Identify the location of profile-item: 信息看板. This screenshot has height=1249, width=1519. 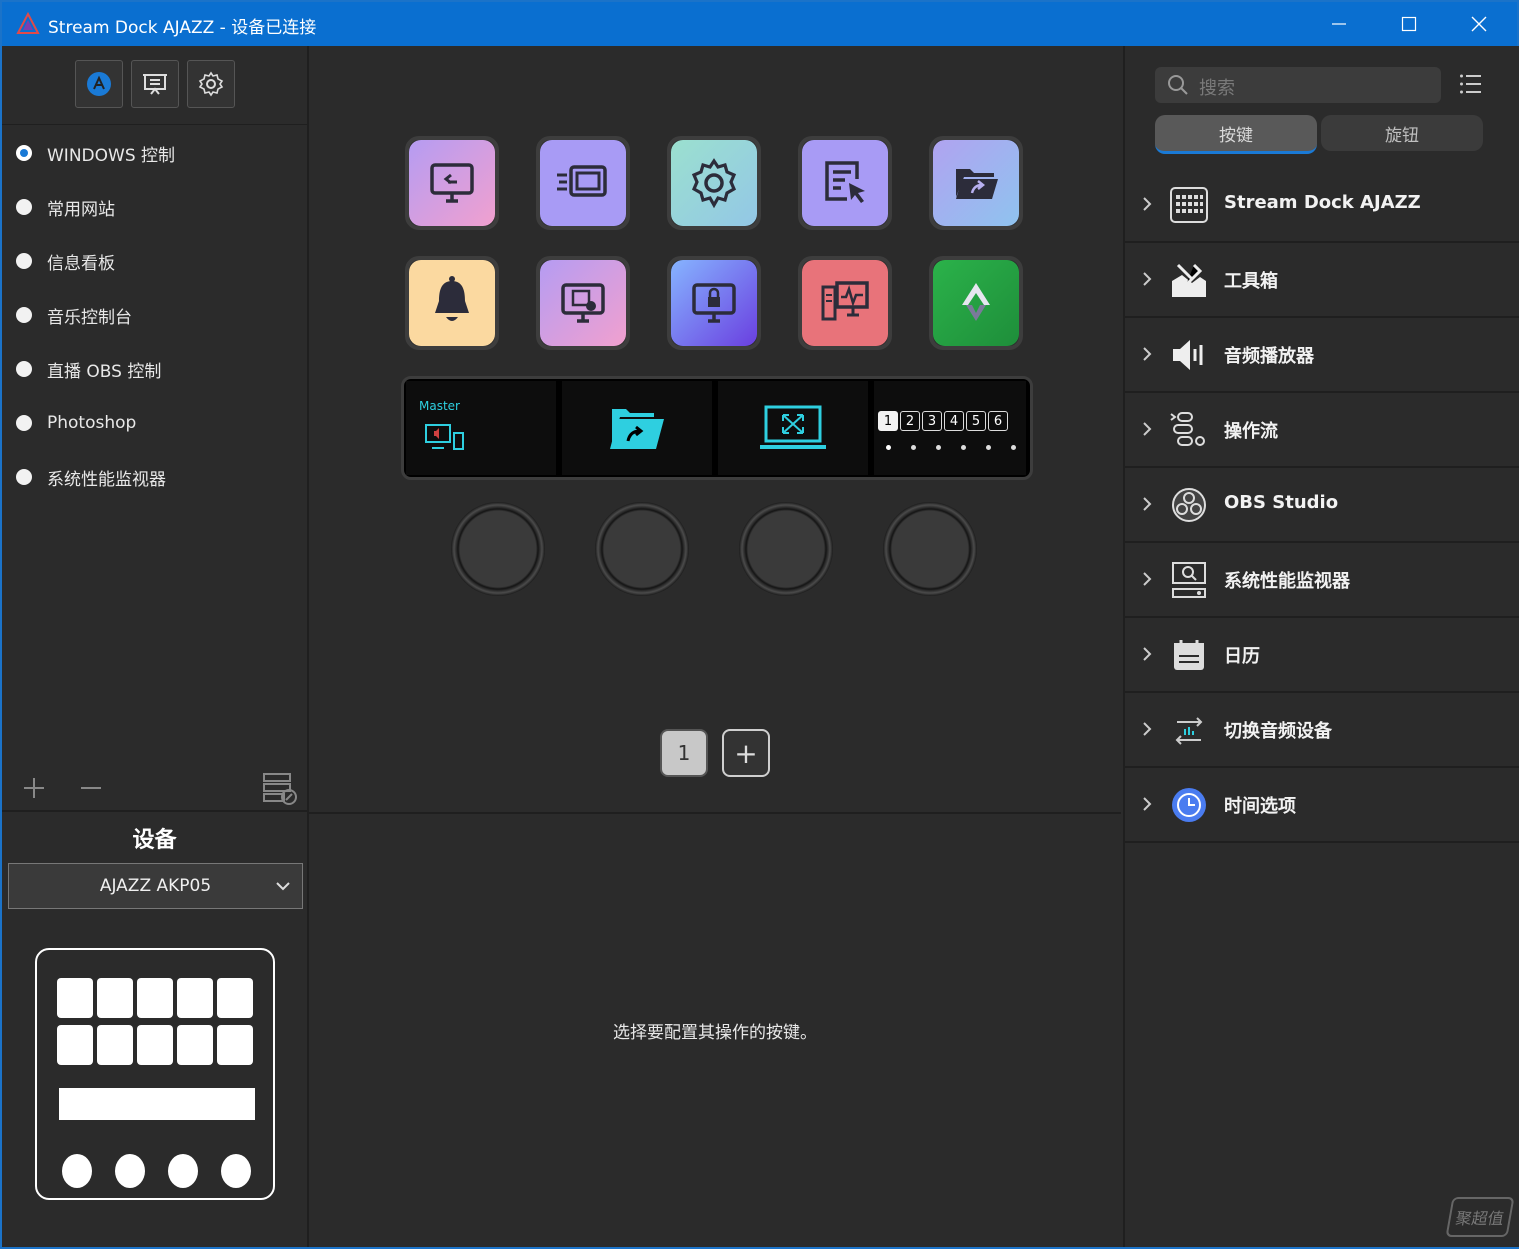
(154, 261).